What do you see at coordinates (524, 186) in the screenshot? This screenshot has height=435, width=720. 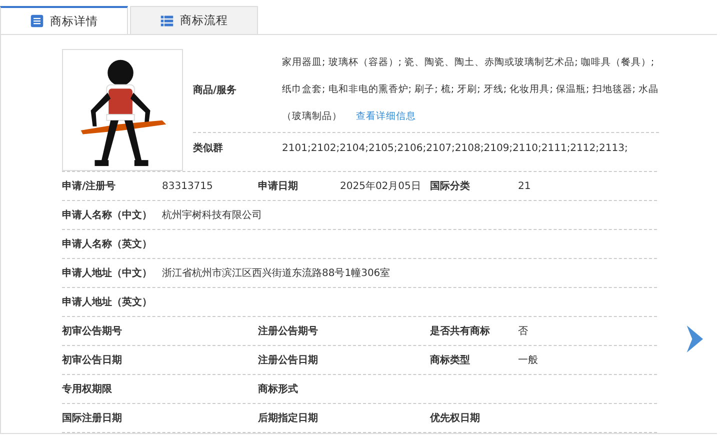 I see `field-value: 21` at bounding box center [524, 186].